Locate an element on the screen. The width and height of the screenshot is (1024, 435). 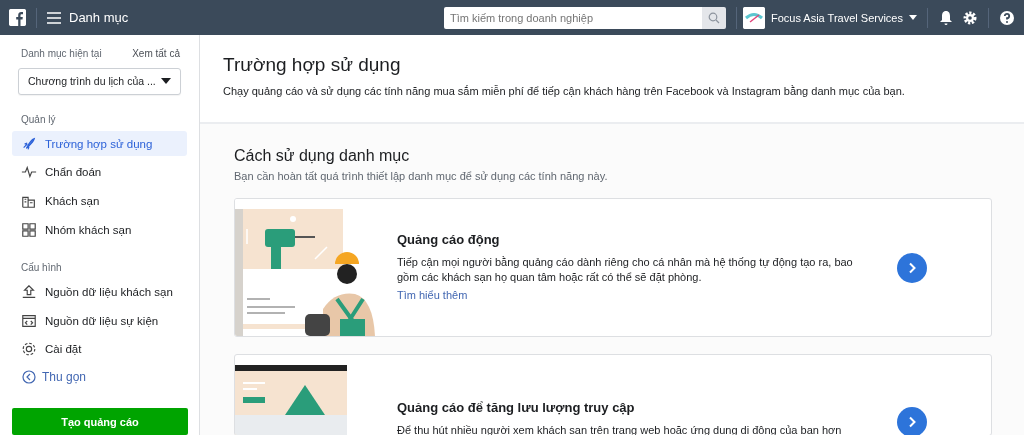
sidebar-item: Nguồn dữ liệu sự kiện is located at coordinates (99, 321).